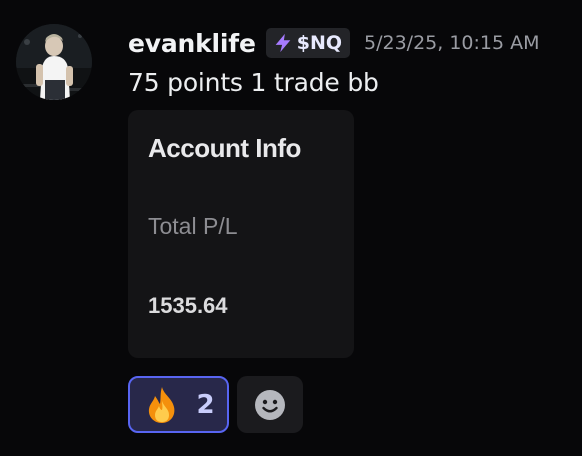 This screenshot has height=456, width=582. I want to click on avatar-image, so click(54, 62).